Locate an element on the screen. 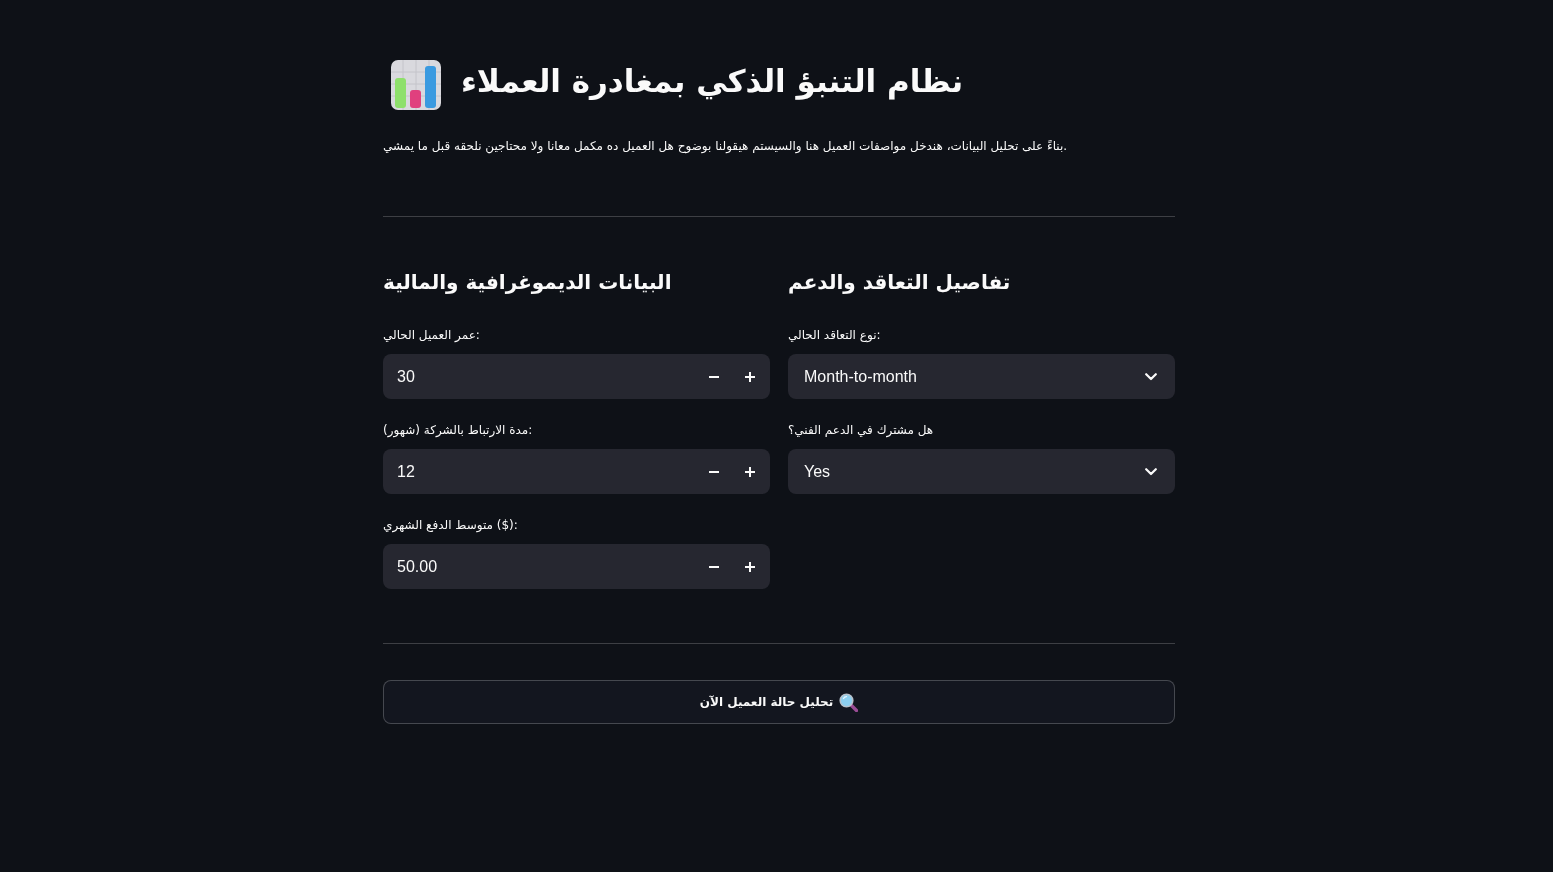 The height and width of the screenshot is (872, 1553). number-input: 30 is located at coordinates (576, 376).